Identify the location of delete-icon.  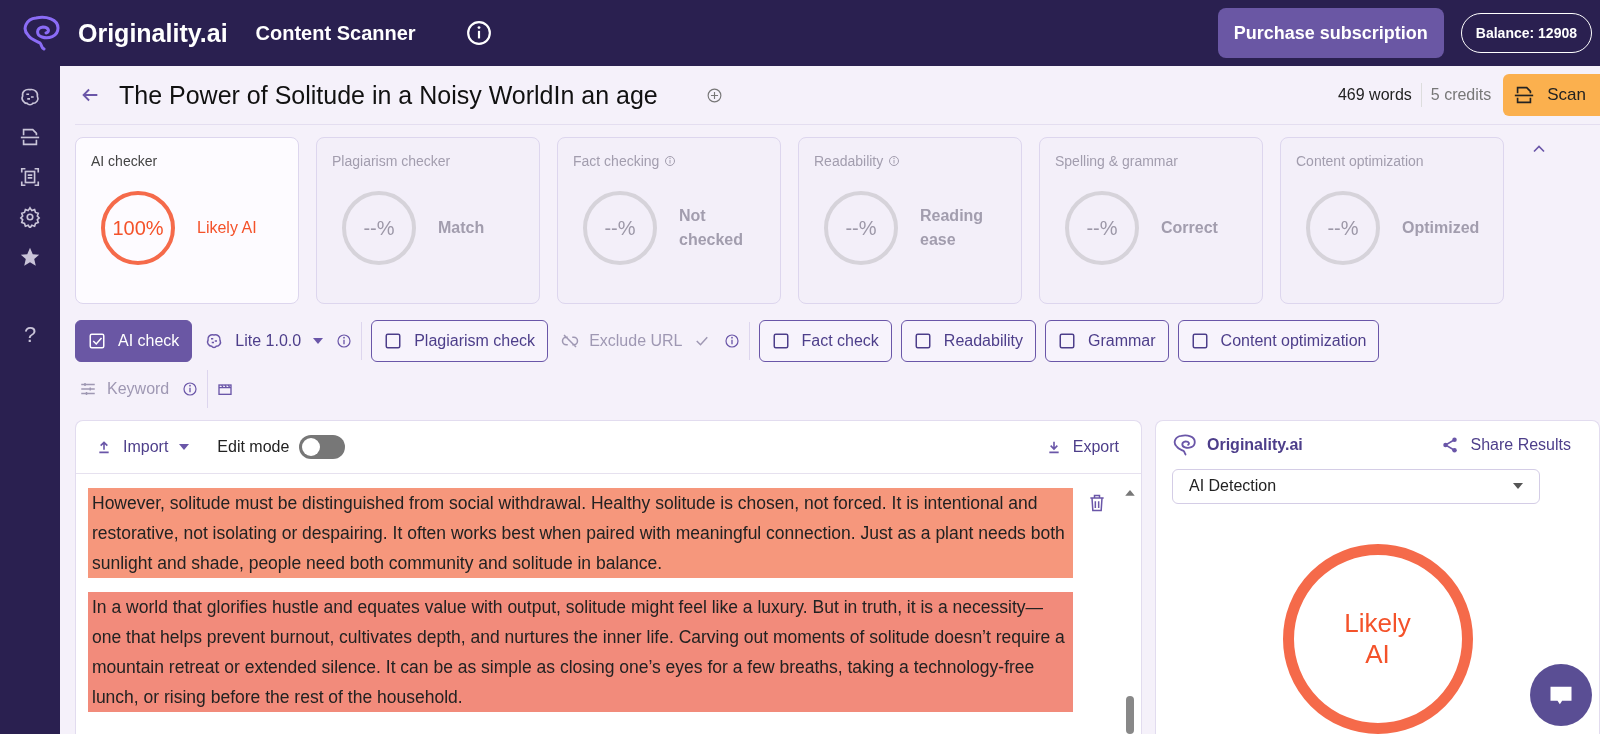
(1097, 503).